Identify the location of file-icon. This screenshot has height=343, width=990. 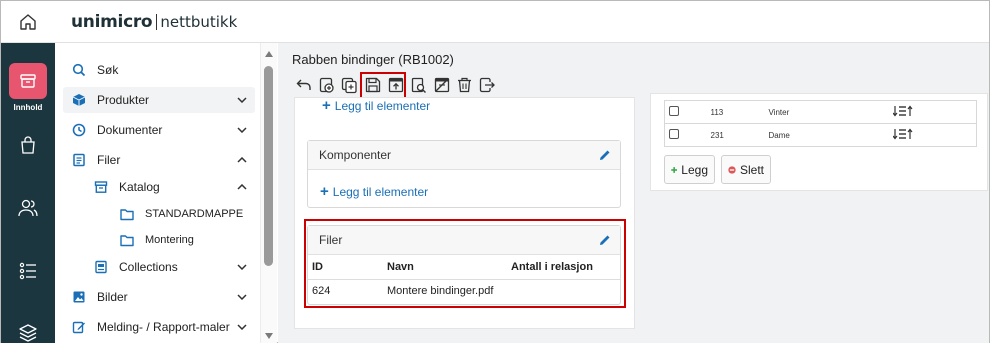
(79, 160).